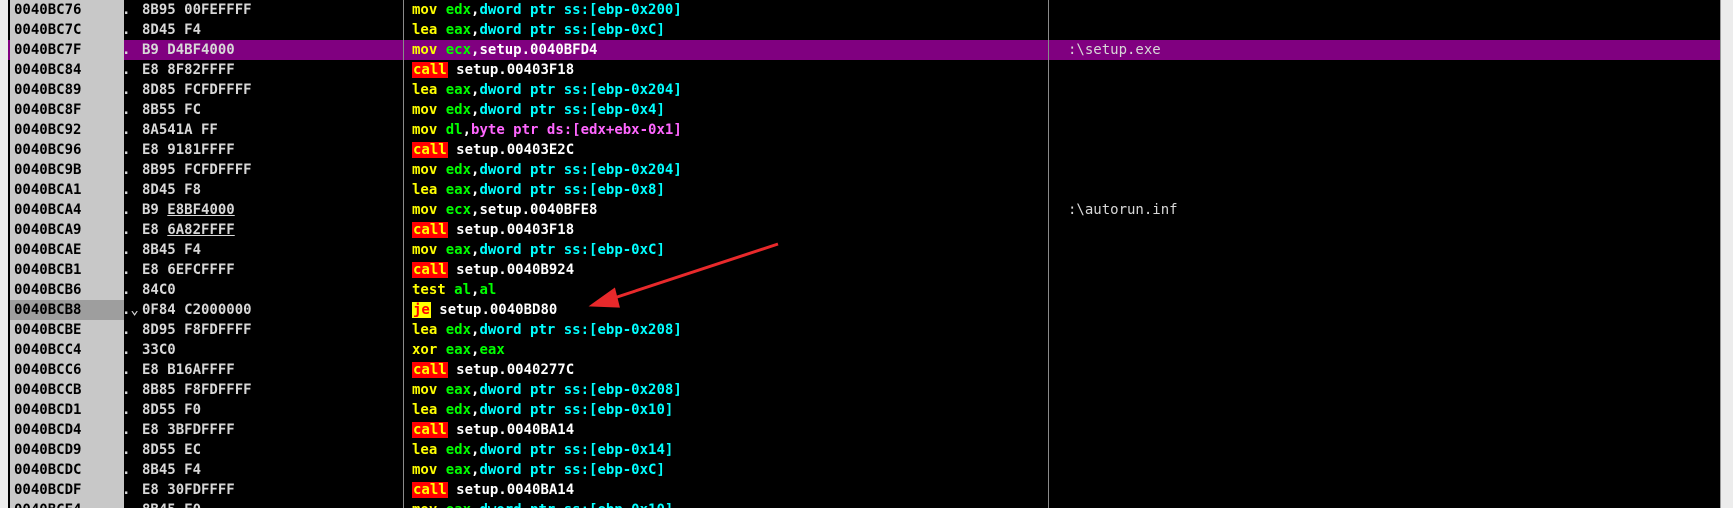 This screenshot has height=508, width=1733. What do you see at coordinates (732, 370) in the screenshot?
I see `disassembly-cell: call setup.0040277C` at bounding box center [732, 370].